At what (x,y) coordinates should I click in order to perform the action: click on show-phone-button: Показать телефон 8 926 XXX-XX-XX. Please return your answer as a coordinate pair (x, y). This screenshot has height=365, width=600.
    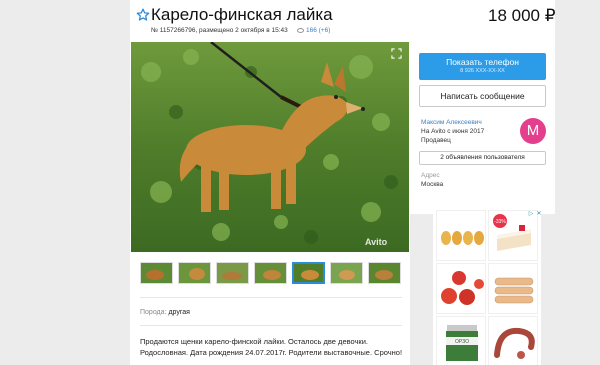
    Looking at the image, I should click on (482, 66).